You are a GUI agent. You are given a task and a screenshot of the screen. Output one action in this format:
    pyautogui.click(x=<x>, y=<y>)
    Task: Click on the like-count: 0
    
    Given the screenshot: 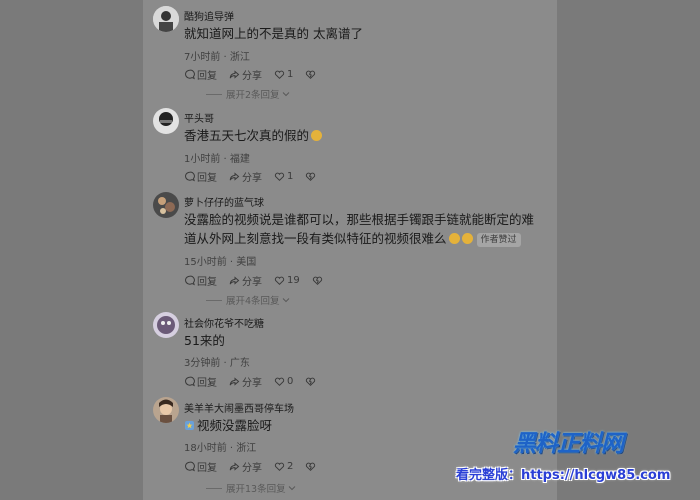 What is the action you would take?
    pyautogui.click(x=290, y=381)
    